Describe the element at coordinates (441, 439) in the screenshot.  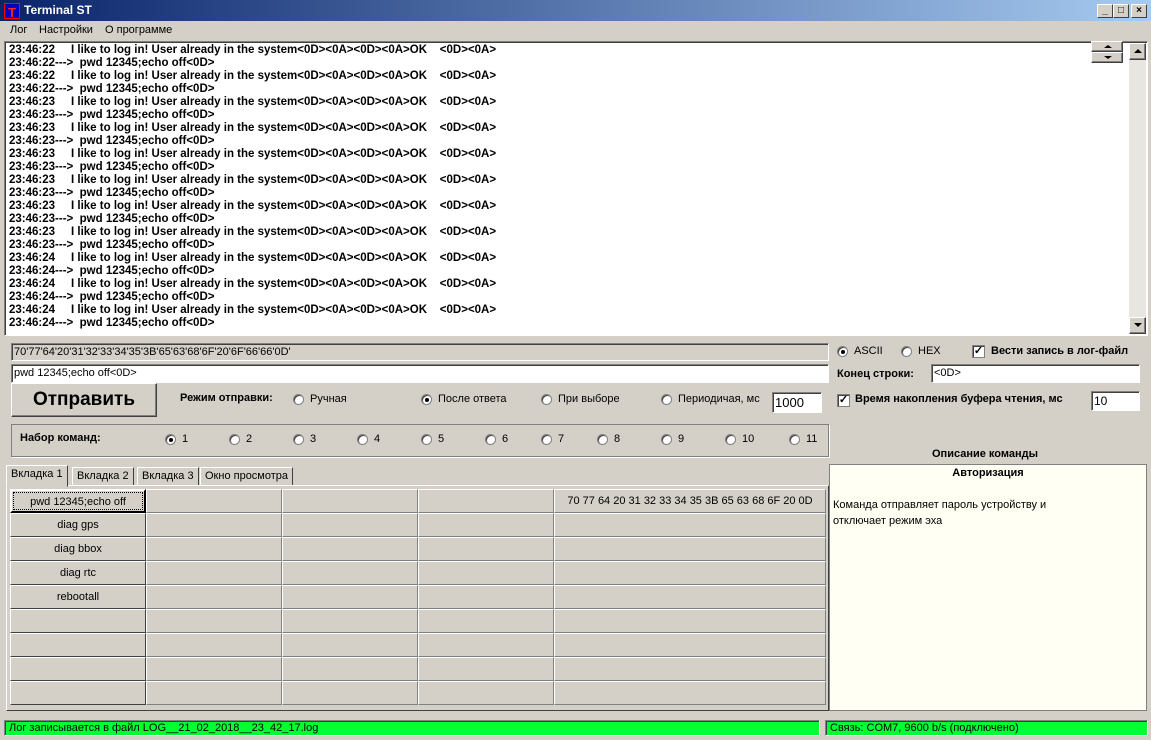
I see `command-set-radio-label: 5` at that location.